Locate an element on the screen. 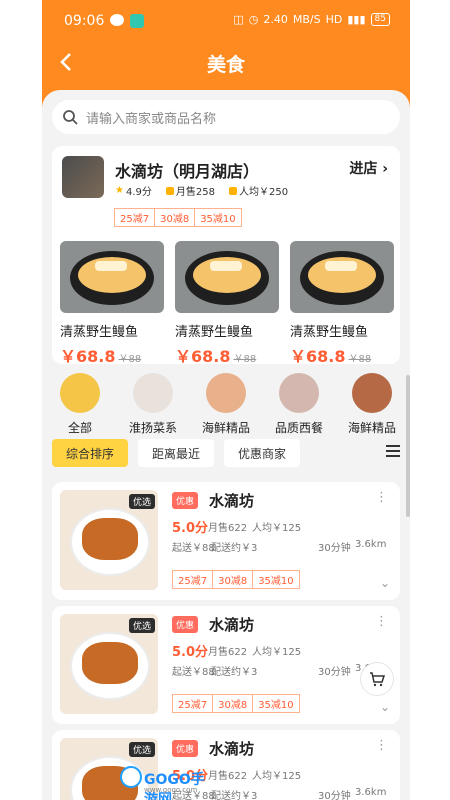  cart-button is located at coordinates (377, 679).